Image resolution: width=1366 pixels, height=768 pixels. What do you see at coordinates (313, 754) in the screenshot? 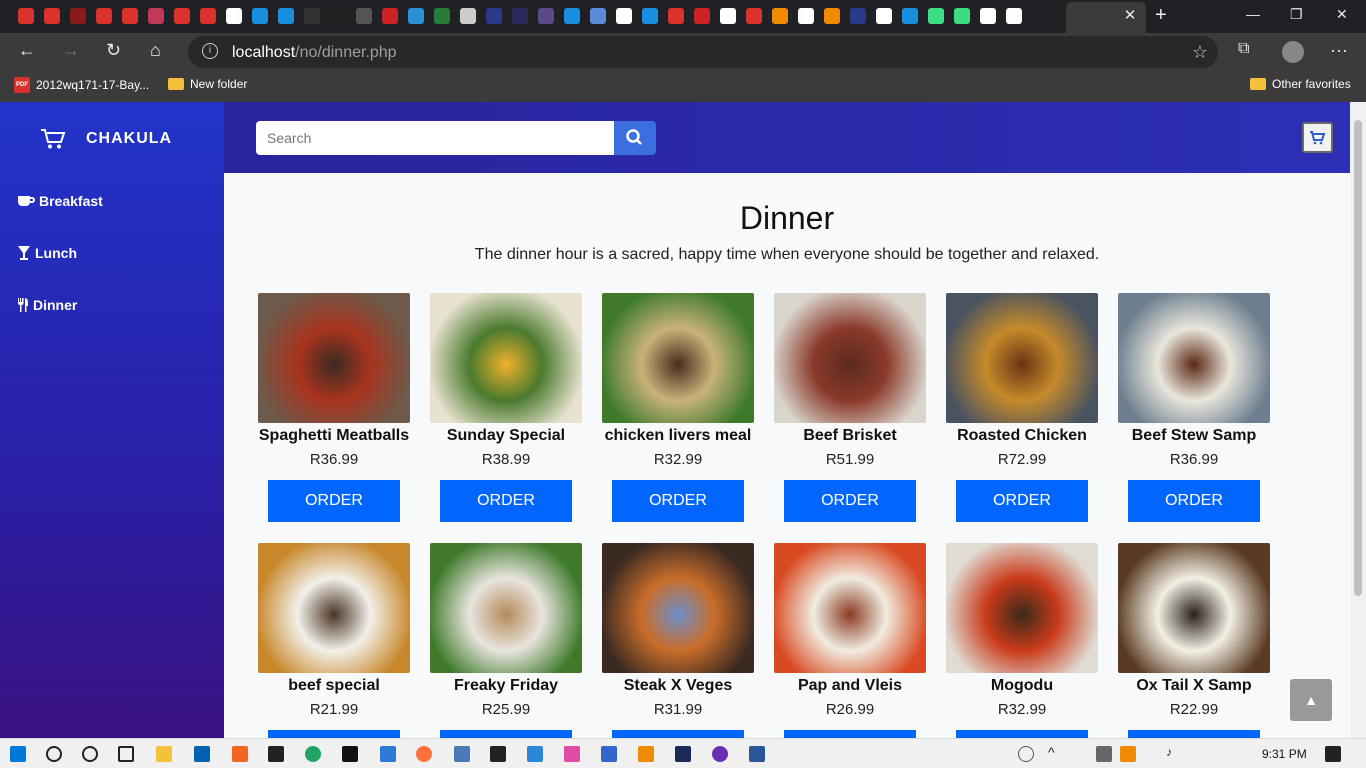
I see `edge-icon` at bounding box center [313, 754].